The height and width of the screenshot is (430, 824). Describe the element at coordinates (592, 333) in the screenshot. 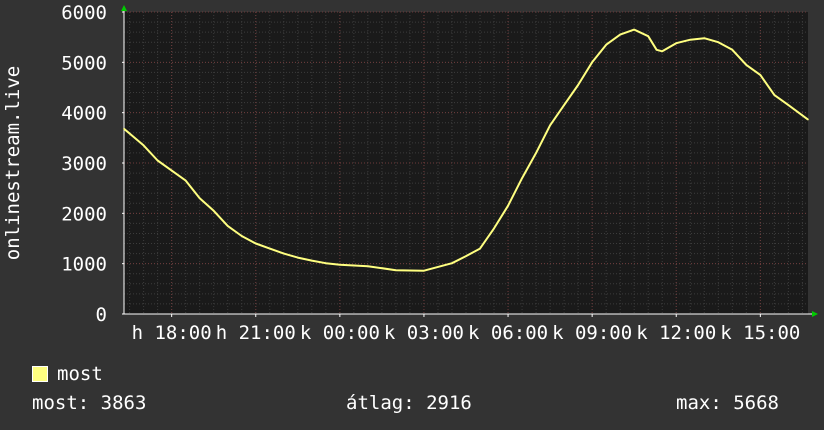

I see `x-tick-label: k 09:00` at that location.